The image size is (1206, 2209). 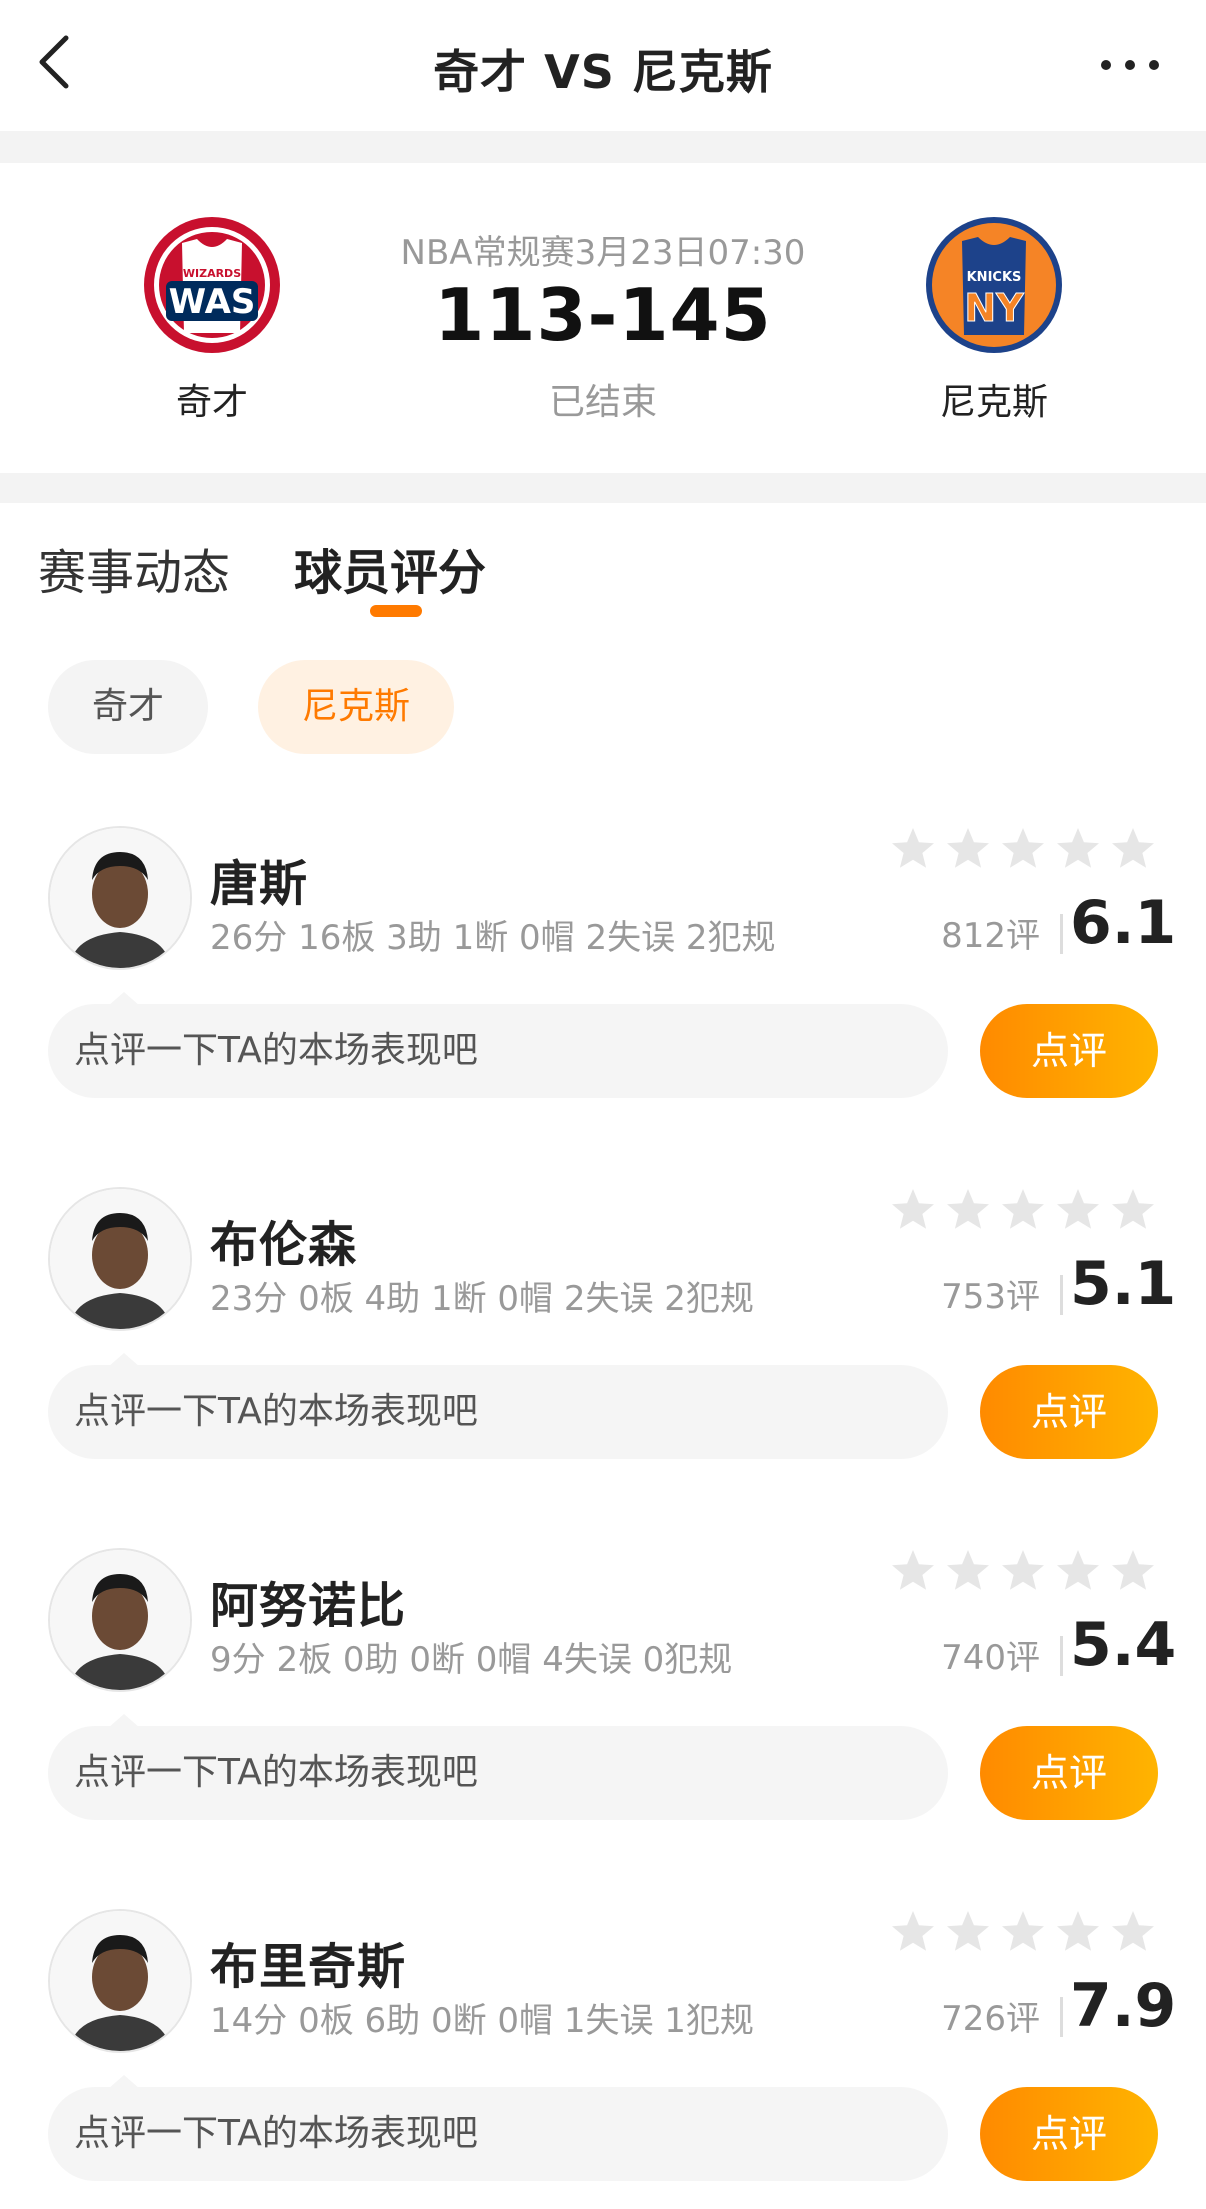 I want to click on player-rating: 5.4, so click(x=1123, y=1645).